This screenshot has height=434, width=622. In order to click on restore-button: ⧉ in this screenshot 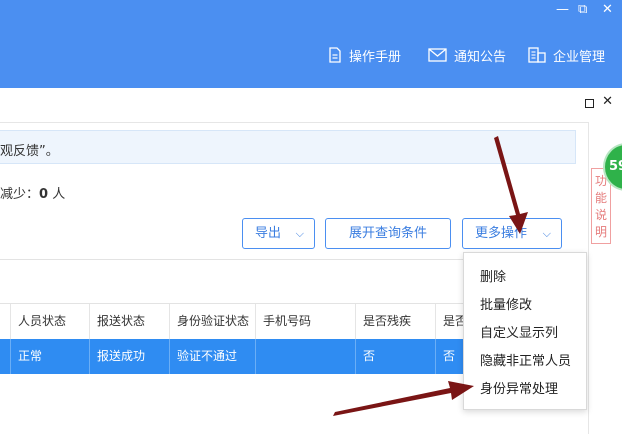, I will do `click(582, 10)`.